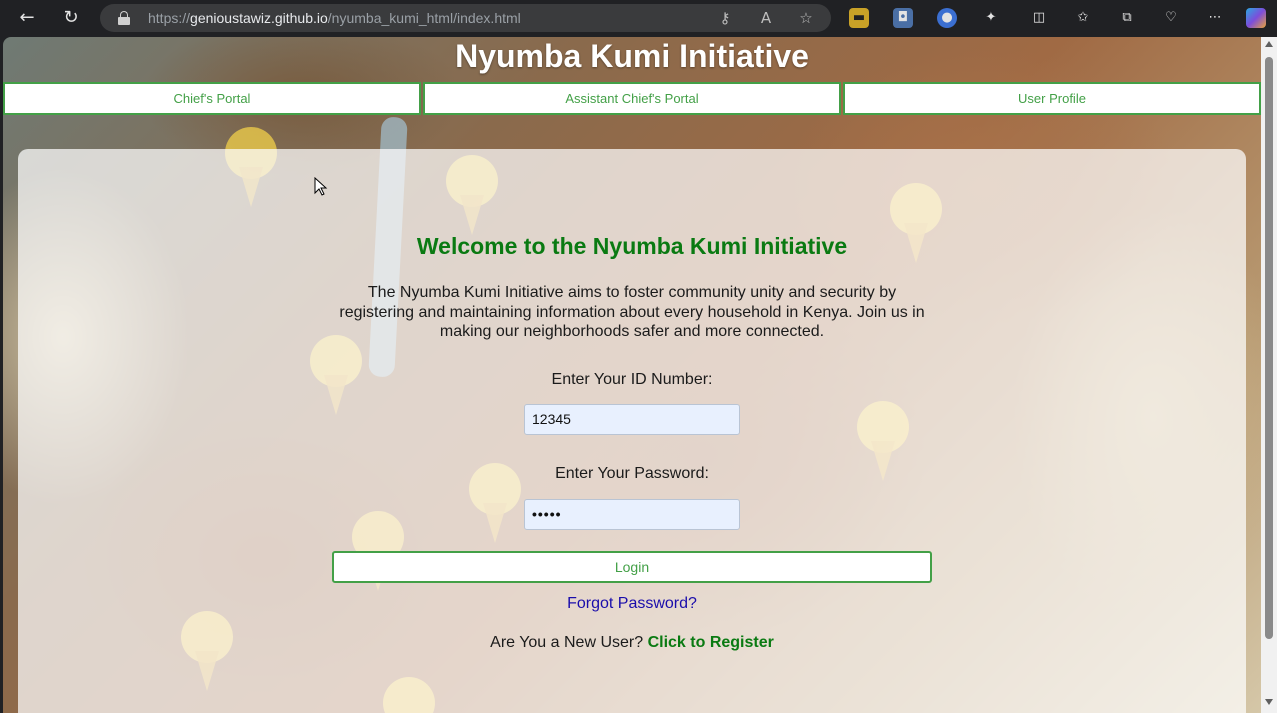 Image resolution: width=1277 pixels, height=713 pixels. What do you see at coordinates (859, 18) in the screenshot?
I see `extension-icon: ▬` at bounding box center [859, 18].